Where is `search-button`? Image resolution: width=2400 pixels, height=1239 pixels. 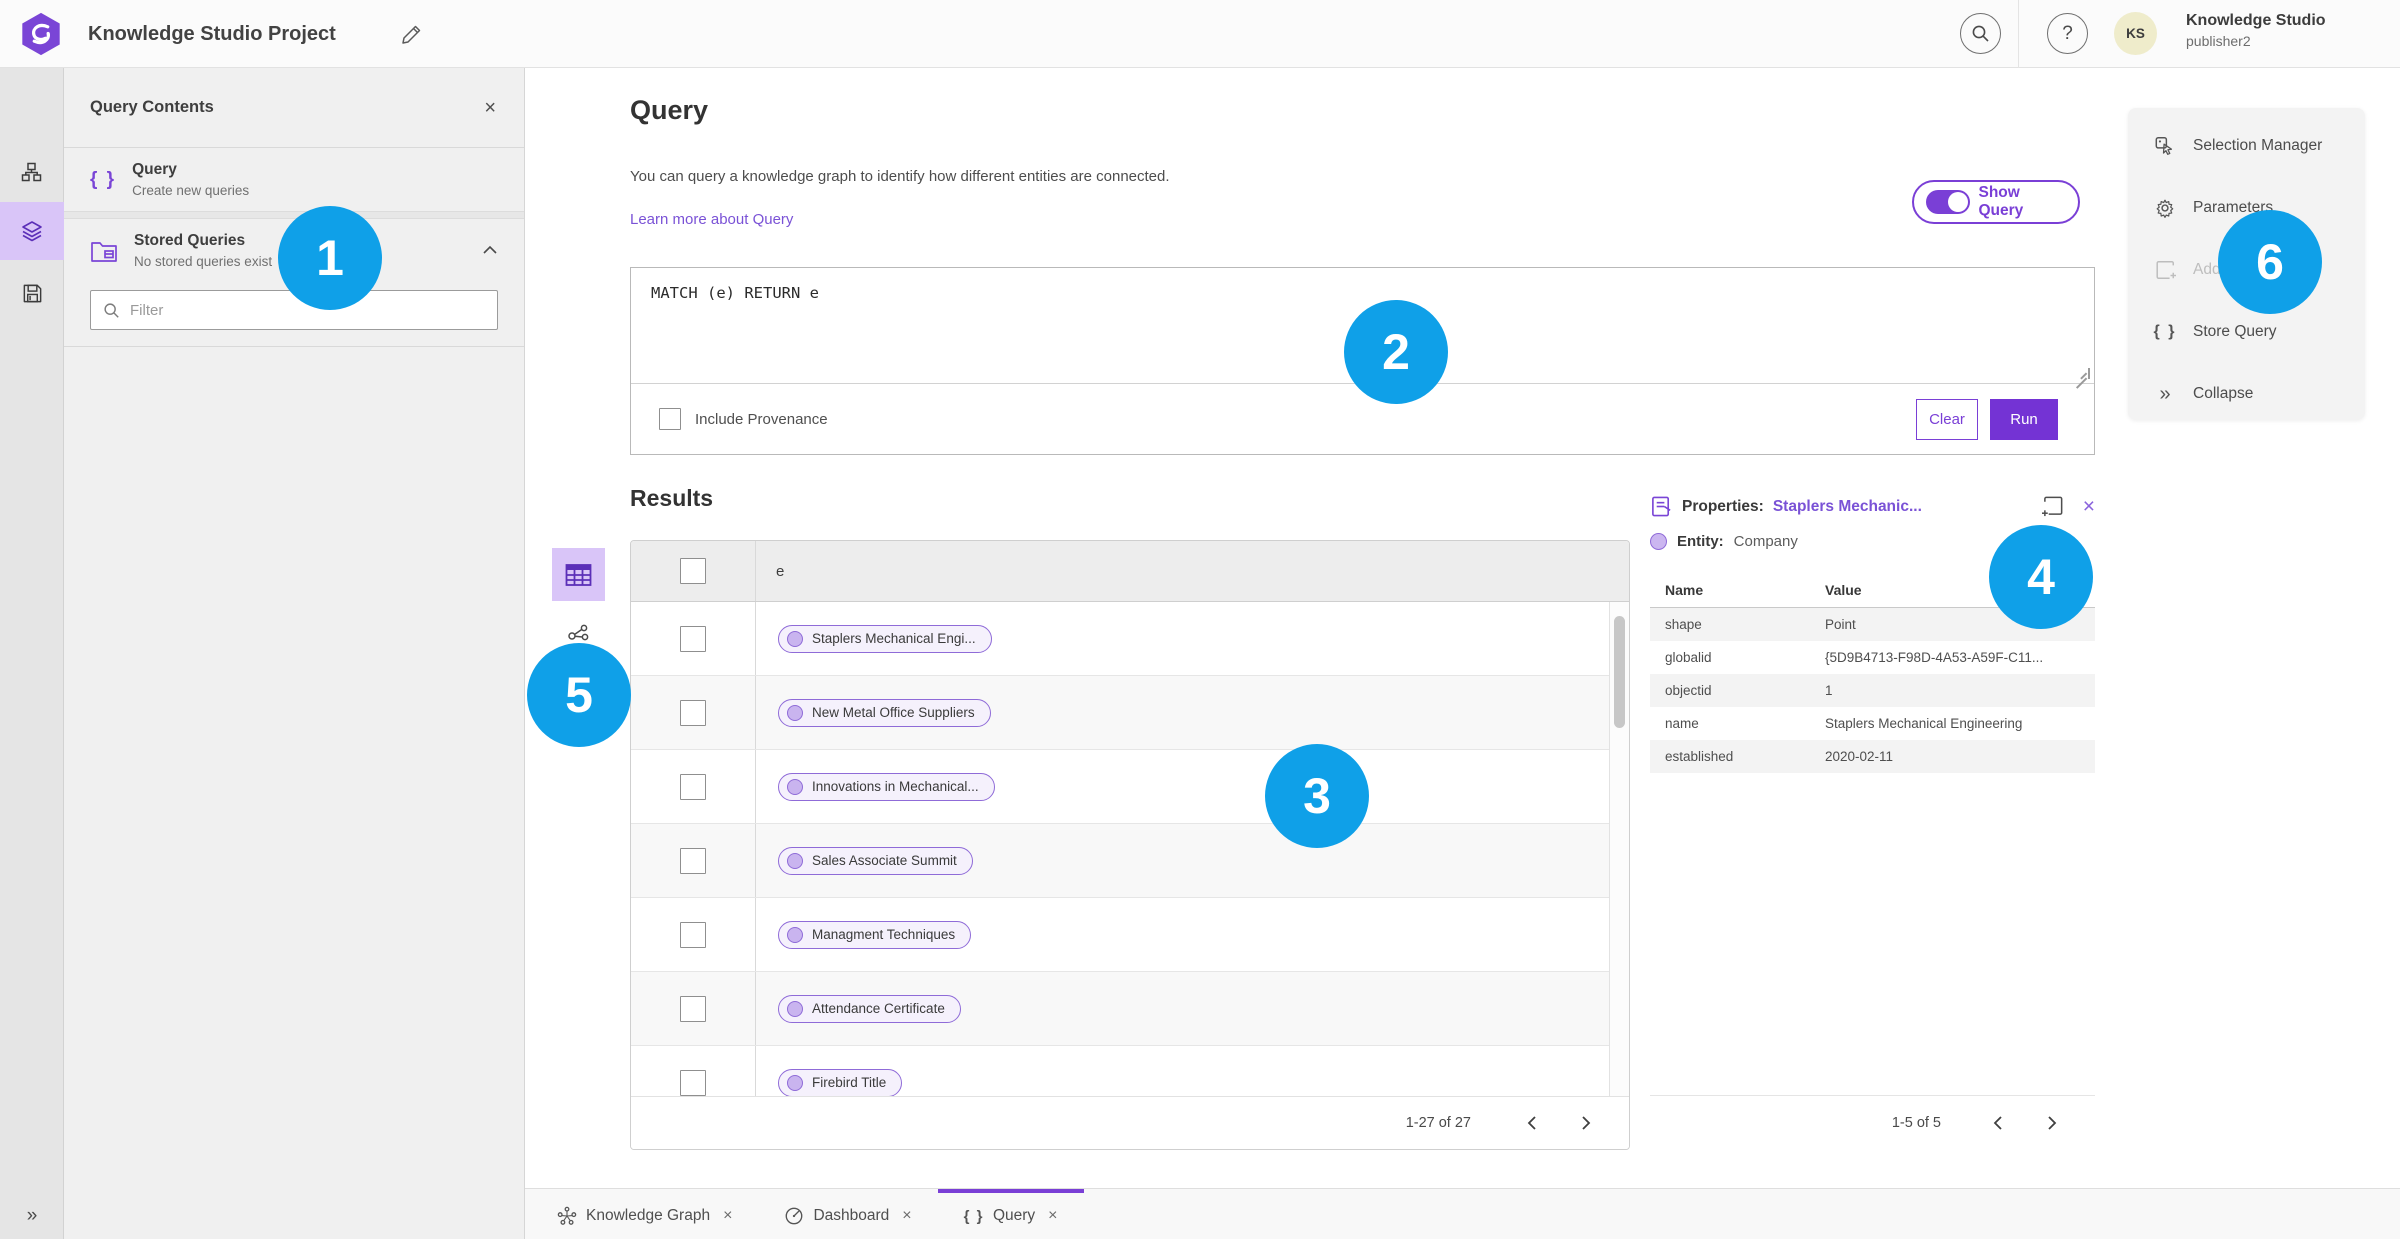
search-button is located at coordinates (1980, 33).